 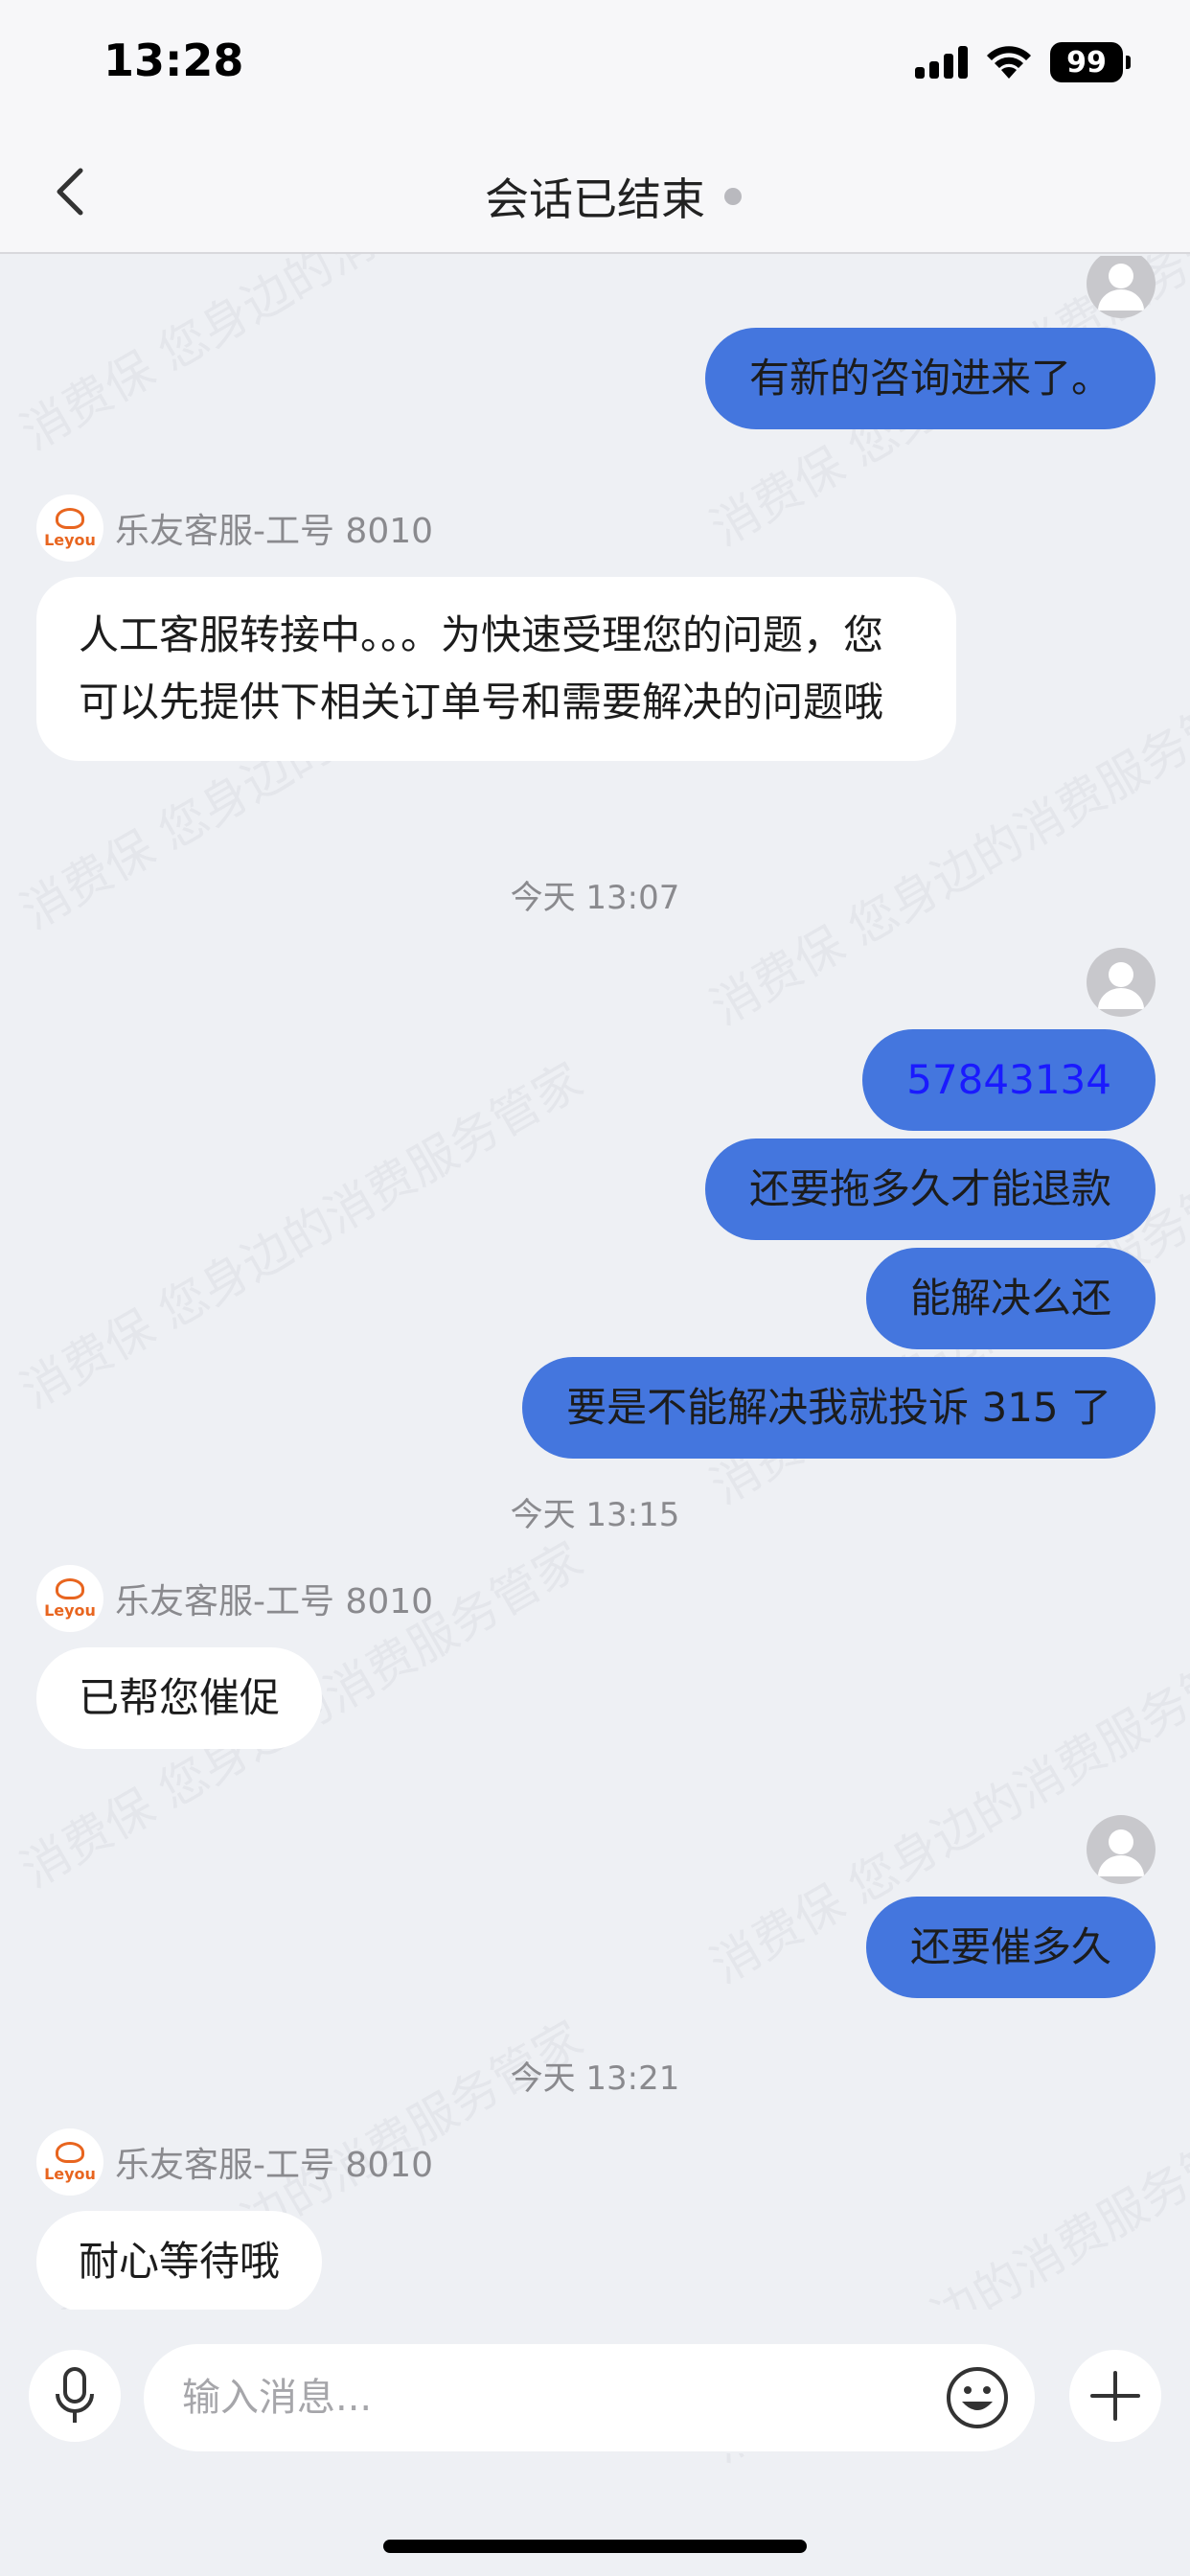 What do you see at coordinates (517, 2397) in the screenshot?
I see `message-input` at bounding box center [517, 2397].